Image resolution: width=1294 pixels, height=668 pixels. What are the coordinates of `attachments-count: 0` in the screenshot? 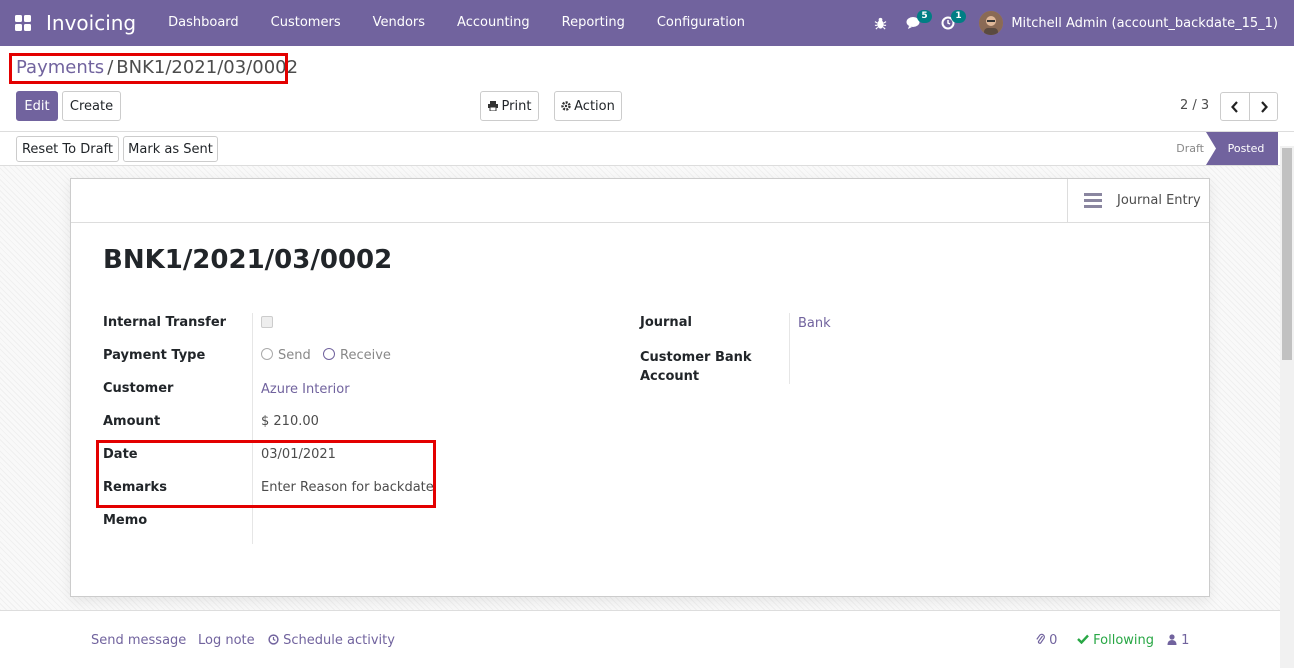 It's located at (1053, 640).